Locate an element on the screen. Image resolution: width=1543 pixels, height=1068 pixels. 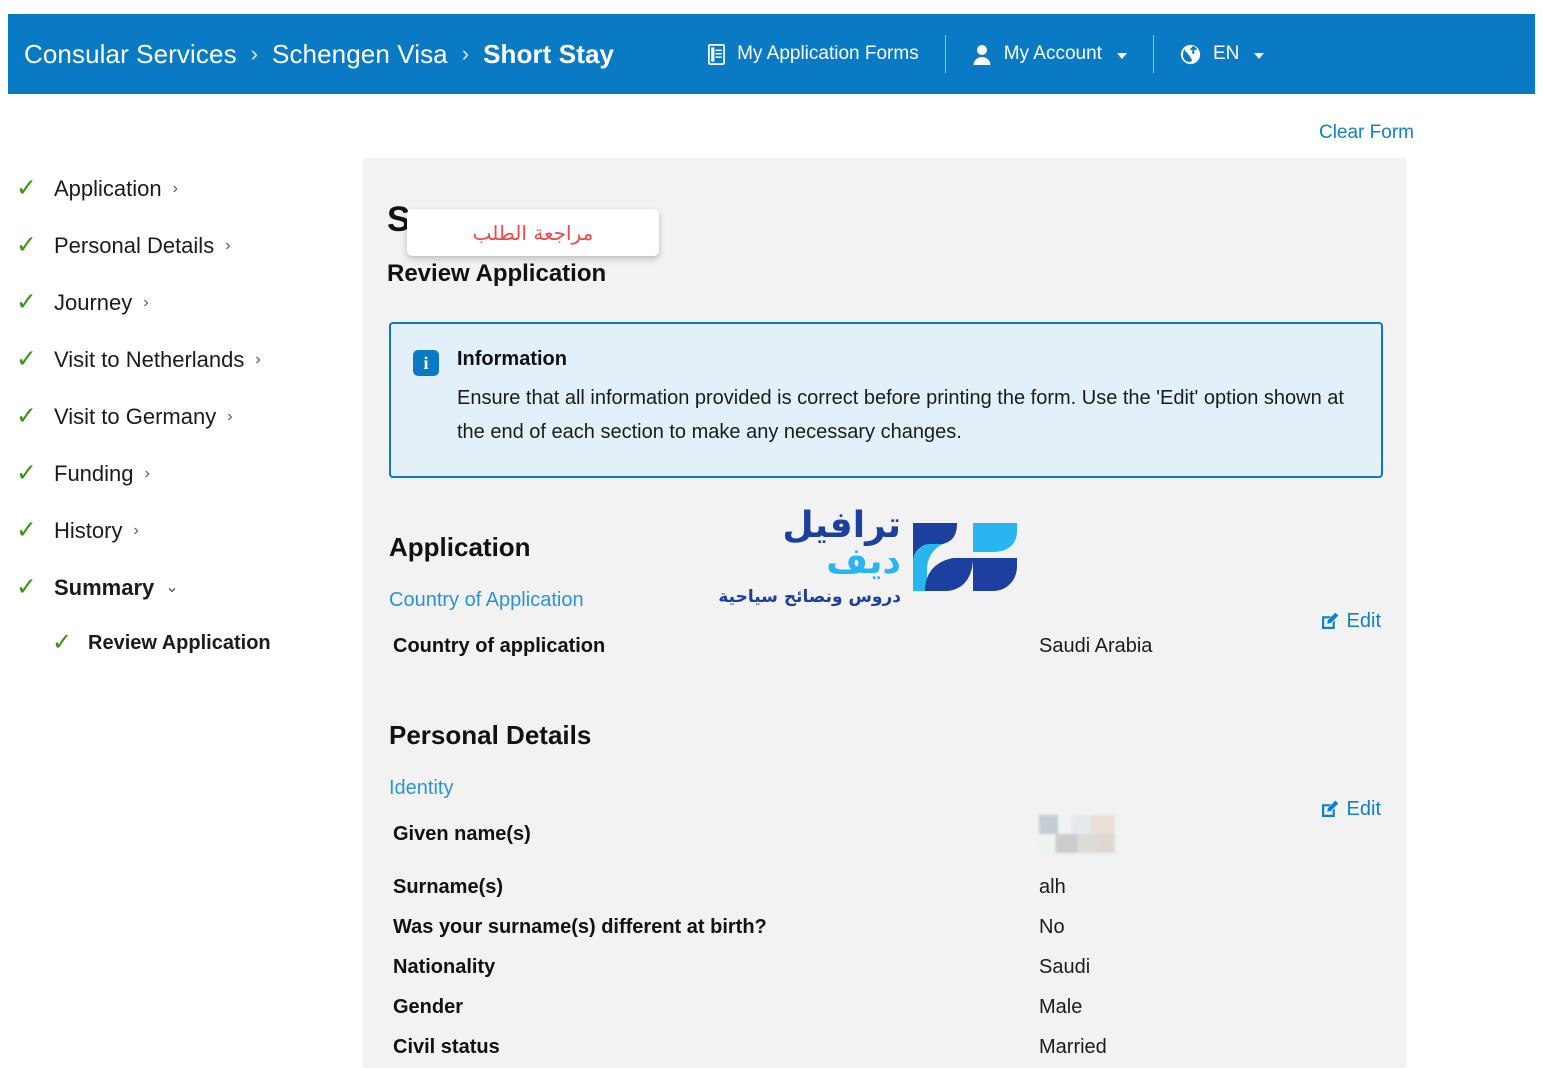
nav-label: EN is located at coordinates (1226, 53).